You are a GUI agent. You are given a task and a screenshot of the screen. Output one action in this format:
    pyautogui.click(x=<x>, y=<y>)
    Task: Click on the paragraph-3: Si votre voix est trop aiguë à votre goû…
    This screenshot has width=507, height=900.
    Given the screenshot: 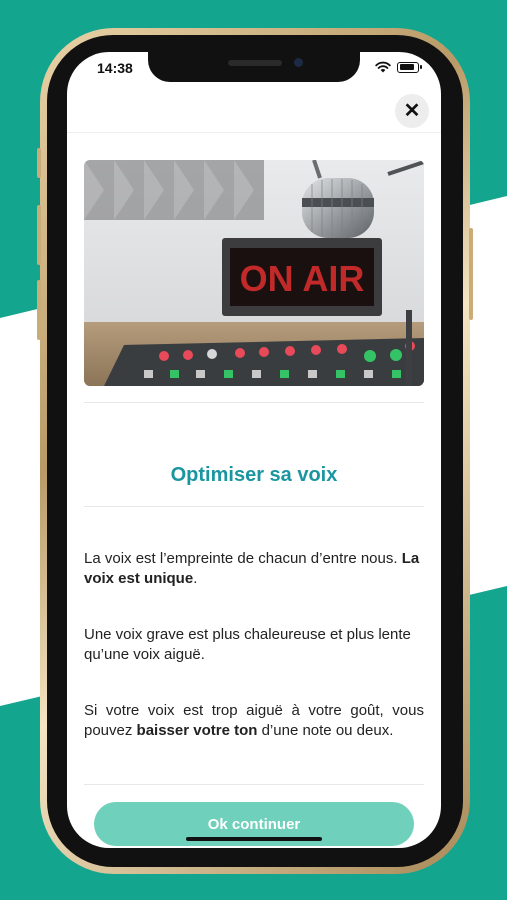 What is the action you would take?
    pyautogui.click(x=254, y=721)
    